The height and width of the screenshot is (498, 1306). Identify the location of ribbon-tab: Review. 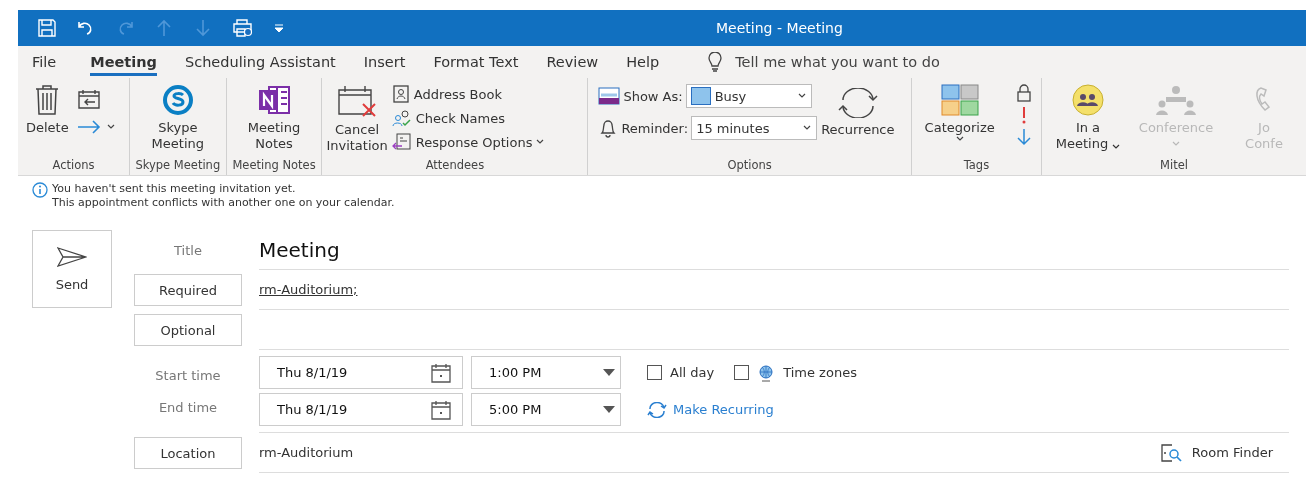
(572, 62).